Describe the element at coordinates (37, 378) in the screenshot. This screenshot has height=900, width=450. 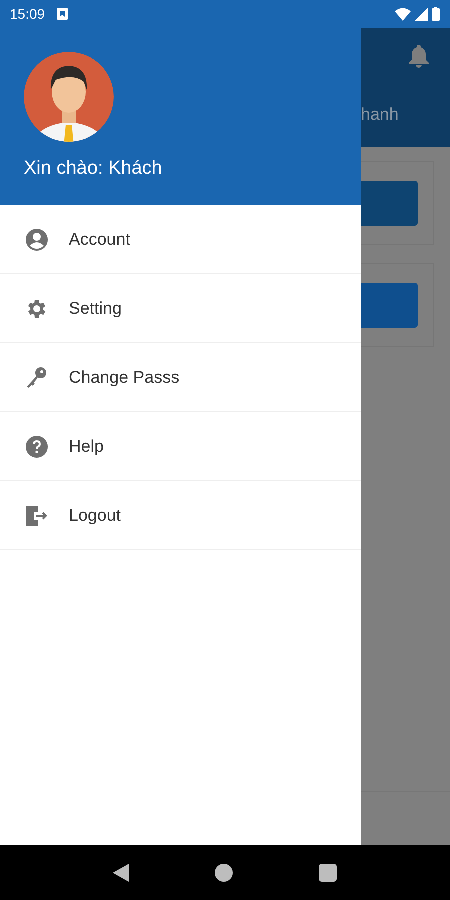
I see `key-icon` at that location.